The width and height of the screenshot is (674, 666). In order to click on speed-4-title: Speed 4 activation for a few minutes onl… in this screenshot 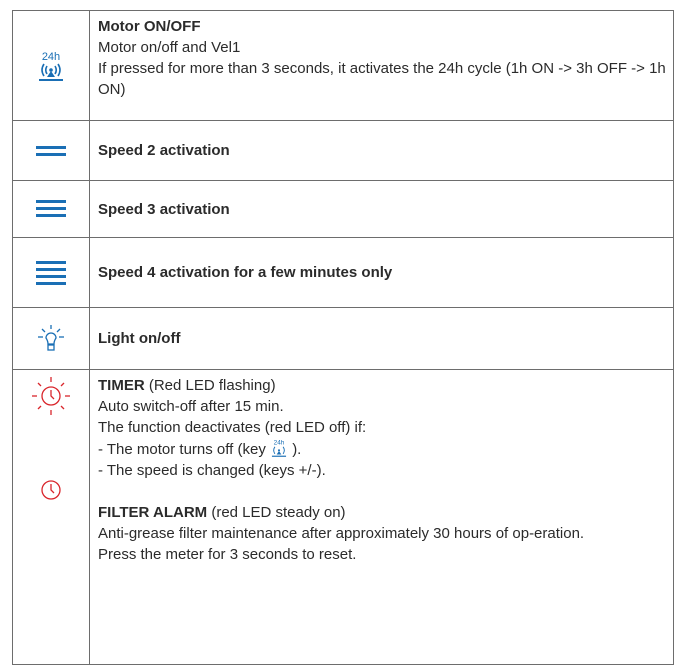, I will do `click(245, 272)`.